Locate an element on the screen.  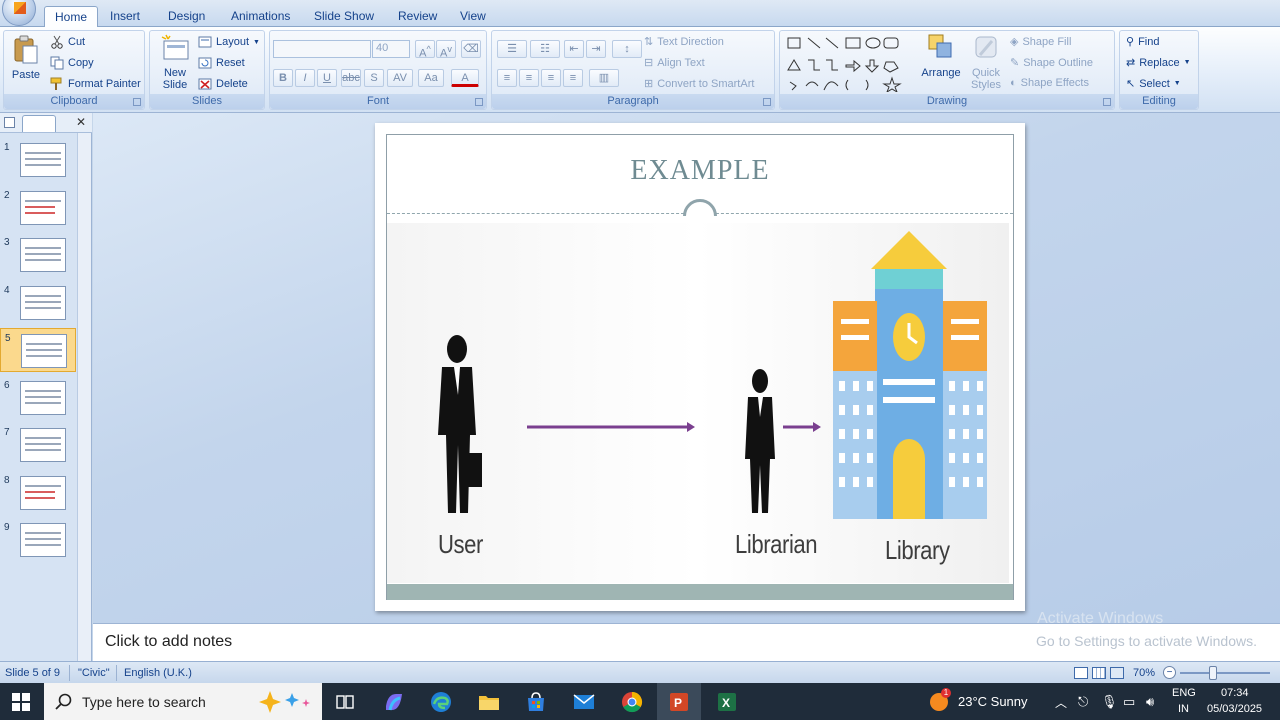
new-slide-button: New Slide is located at coordinates (175, 62).